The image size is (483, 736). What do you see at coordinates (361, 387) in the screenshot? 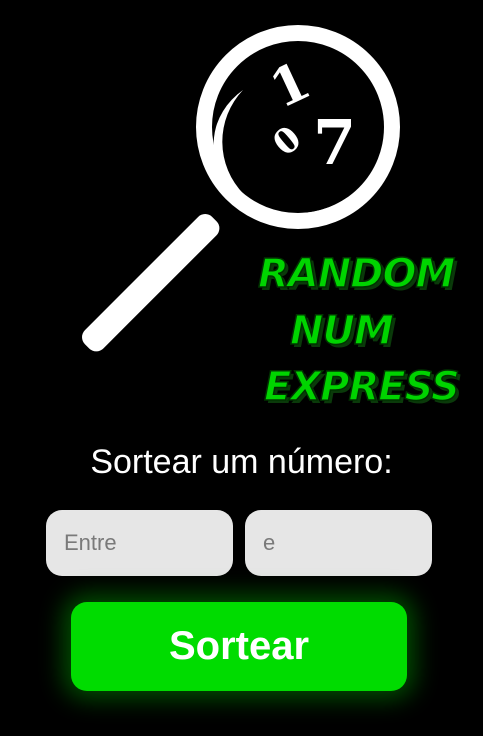
I see `logo-word-express: EXPRESS` at bounding box center [361, 387].